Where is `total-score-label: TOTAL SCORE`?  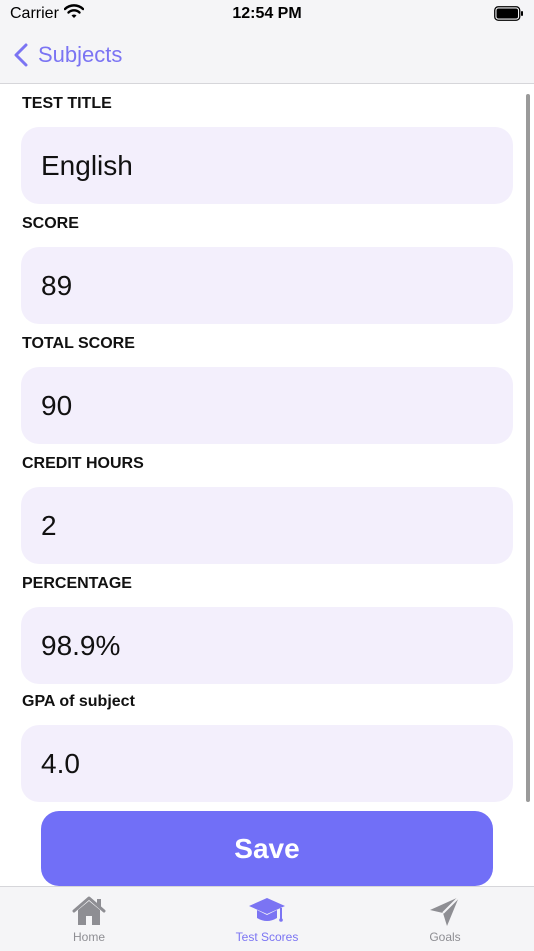 total-score-label: TOTAL SCORE is located at coordinates (78, 343).